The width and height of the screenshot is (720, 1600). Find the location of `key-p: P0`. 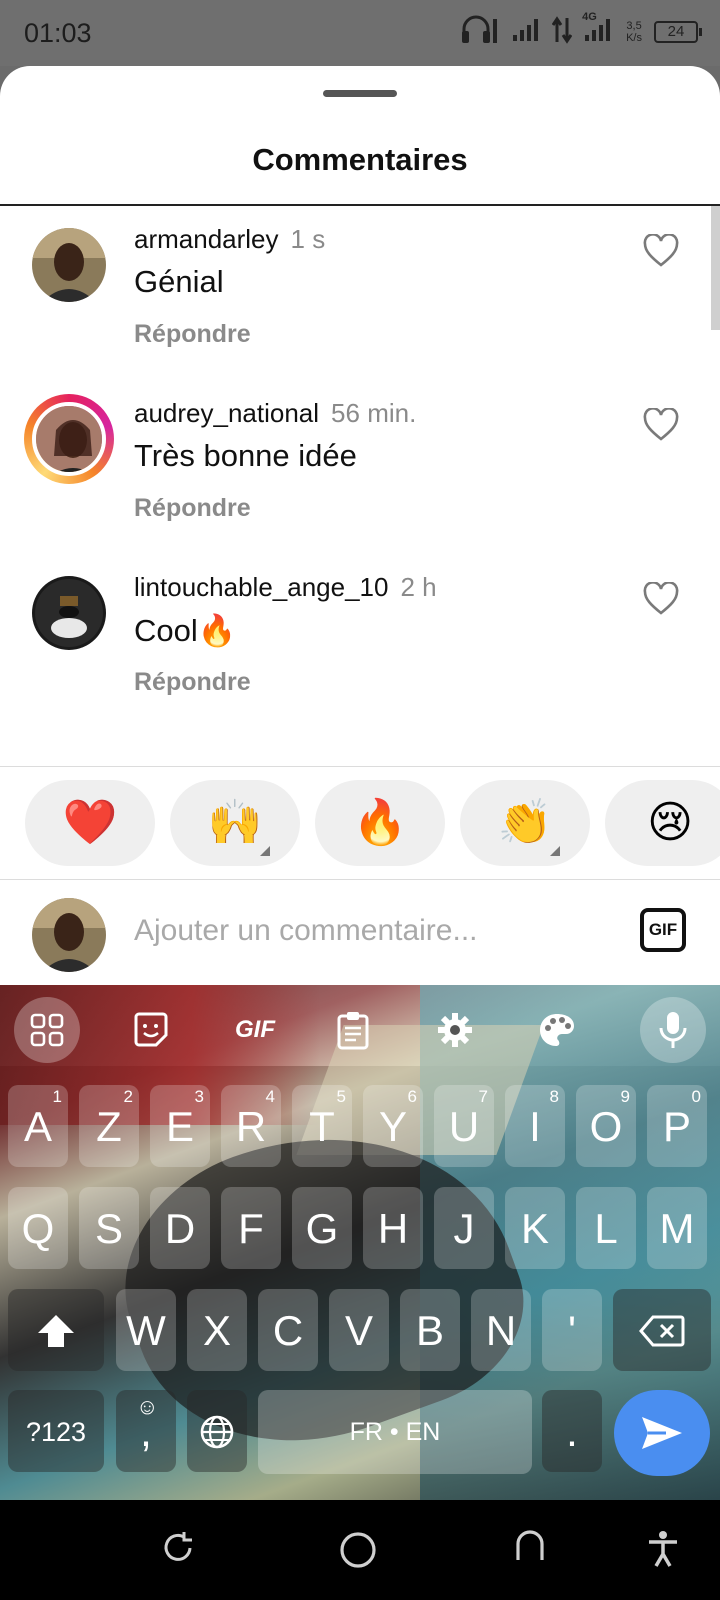

key-p: P0 is located at coordinates (677, 1126).